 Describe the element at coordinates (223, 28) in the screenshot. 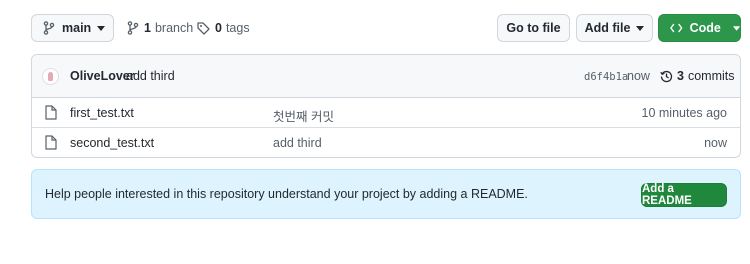

I see `tags-link: 0 tags` at that location.